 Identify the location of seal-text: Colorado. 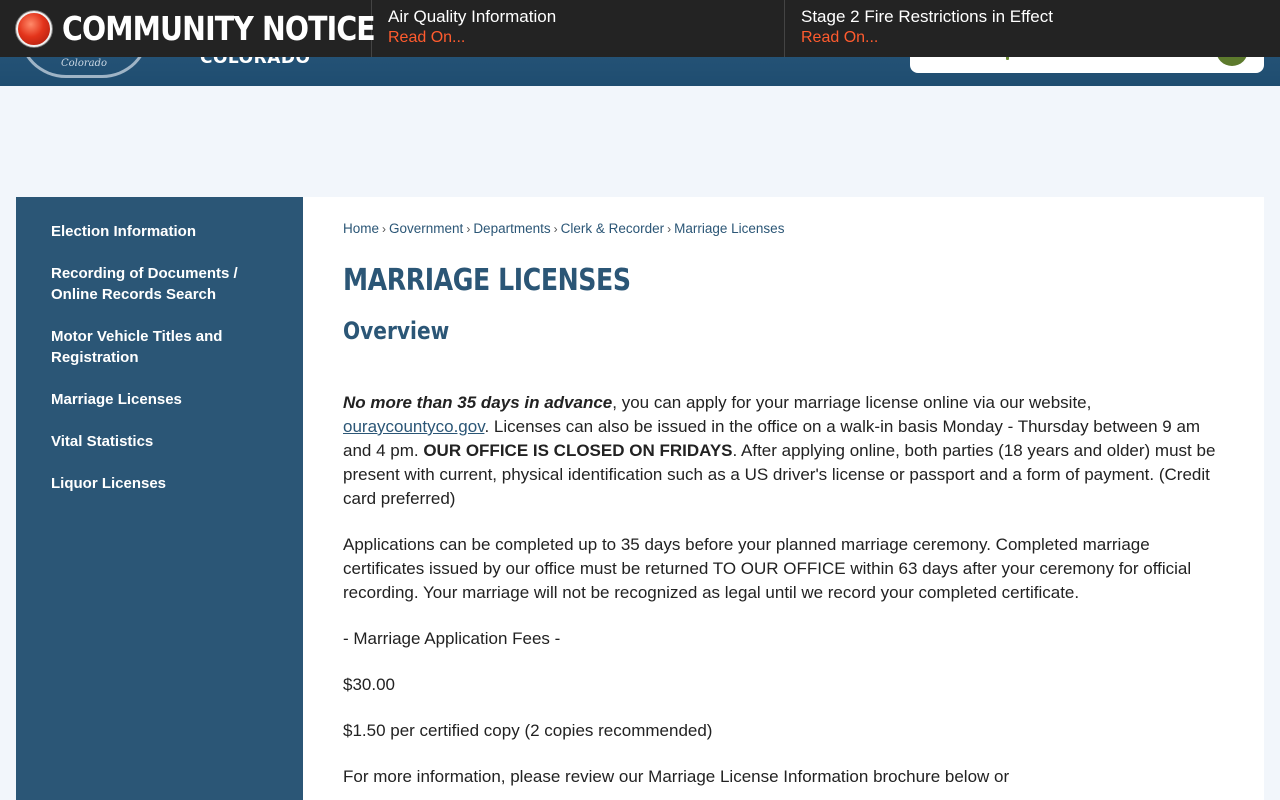
(84, 63).